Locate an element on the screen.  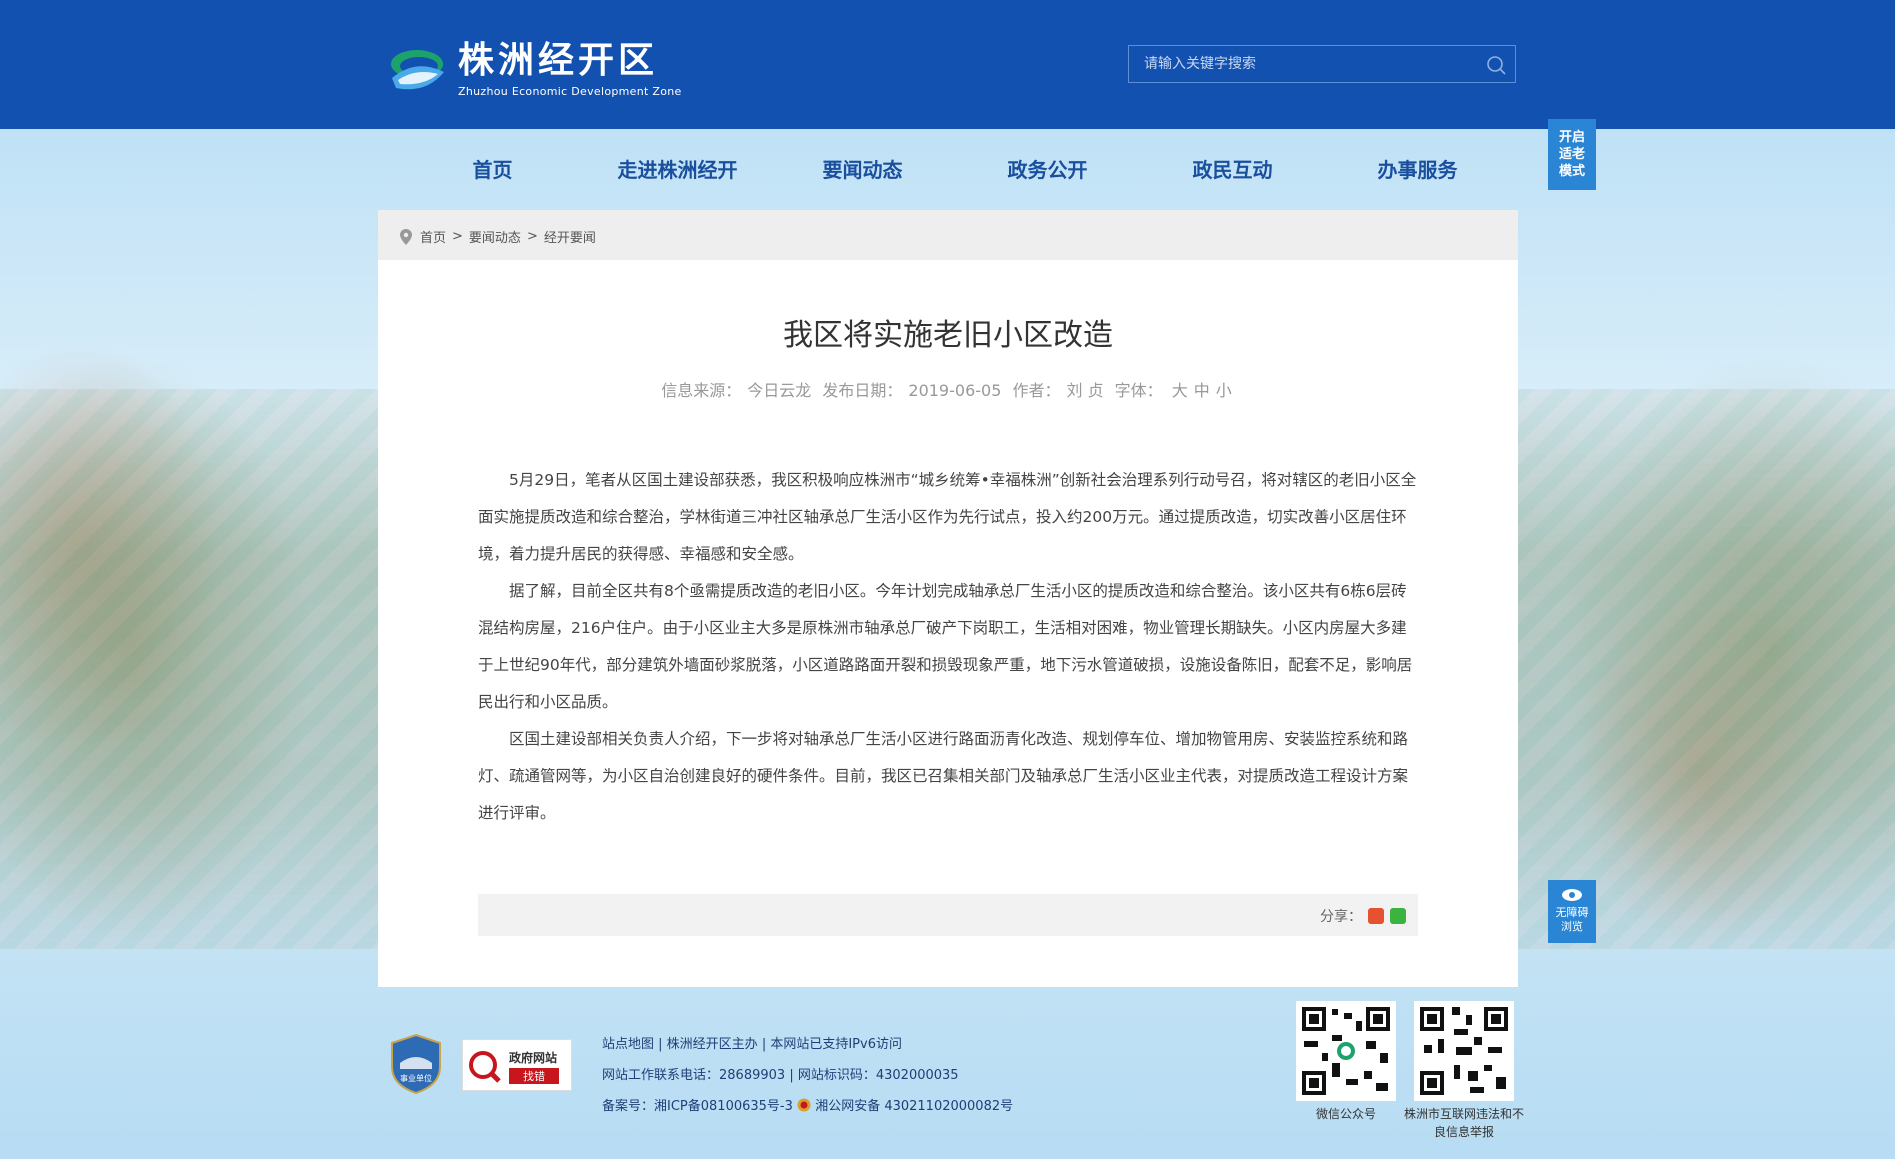
icp-link: 湘ICP备08100635号-3 is located at coordinates (723, 1106).